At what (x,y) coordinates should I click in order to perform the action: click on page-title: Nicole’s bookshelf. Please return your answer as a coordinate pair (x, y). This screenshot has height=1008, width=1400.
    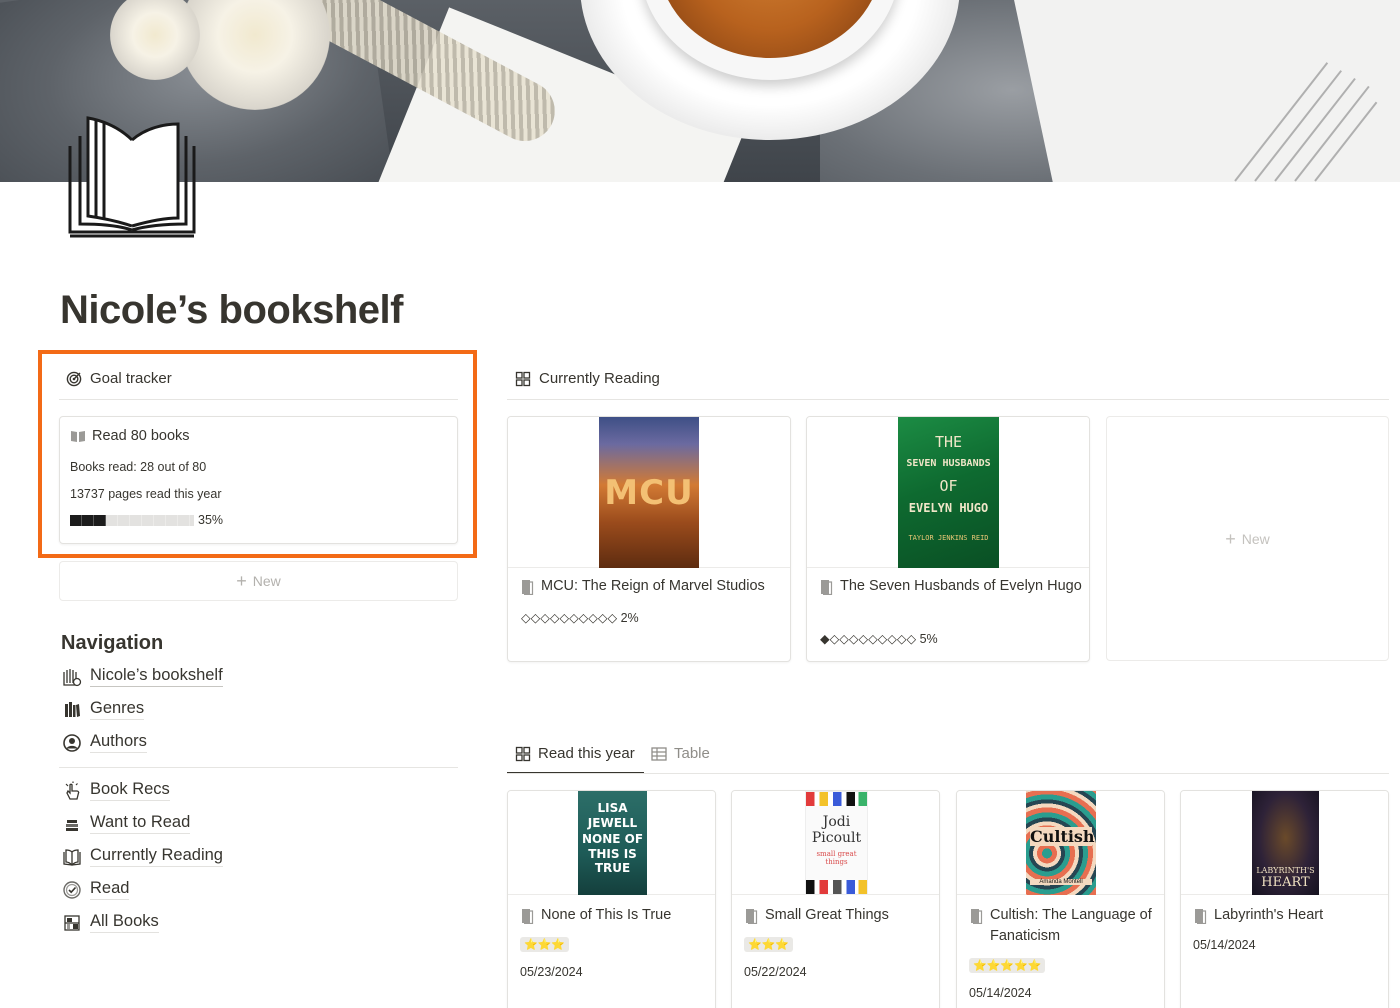
    Looking at the image, I should click on (231, 310).